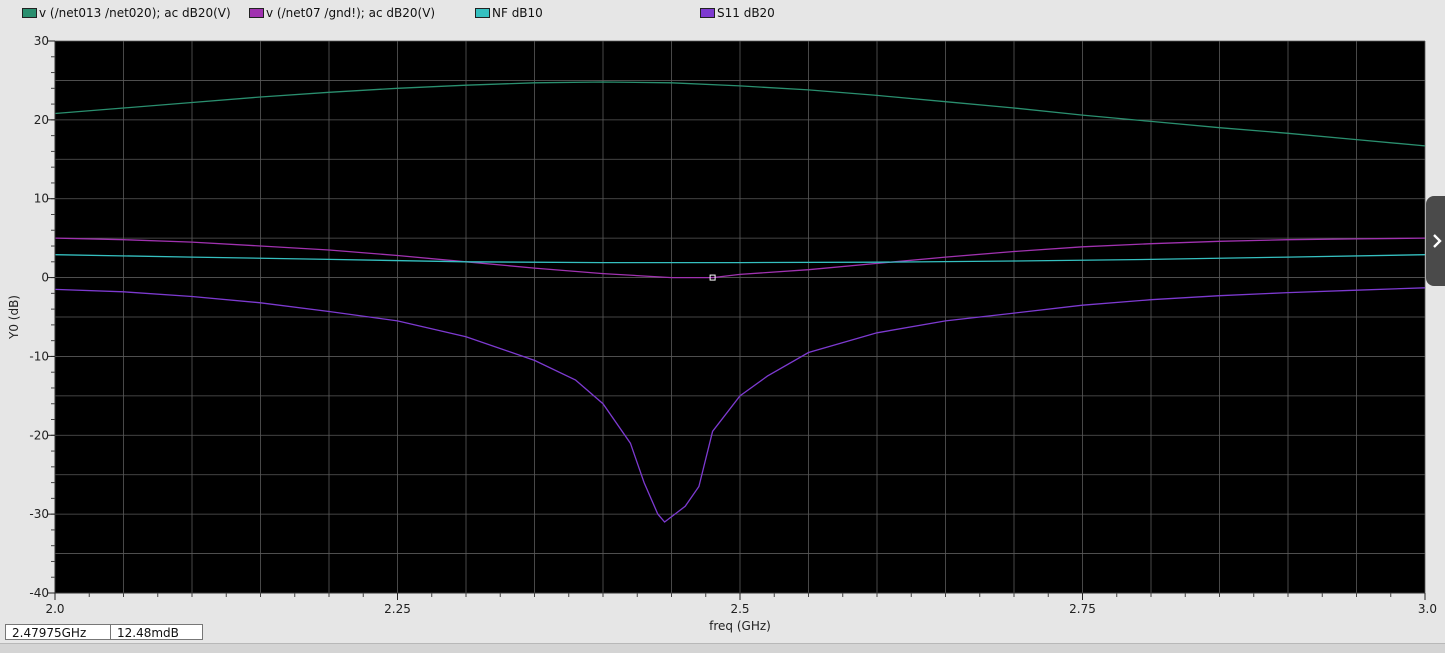 The width and height of the screenshot is (1445, 653). I want to click on legend-item-net07: v (/net07 /gnd!); ac dB20(V), so click(342, 13).